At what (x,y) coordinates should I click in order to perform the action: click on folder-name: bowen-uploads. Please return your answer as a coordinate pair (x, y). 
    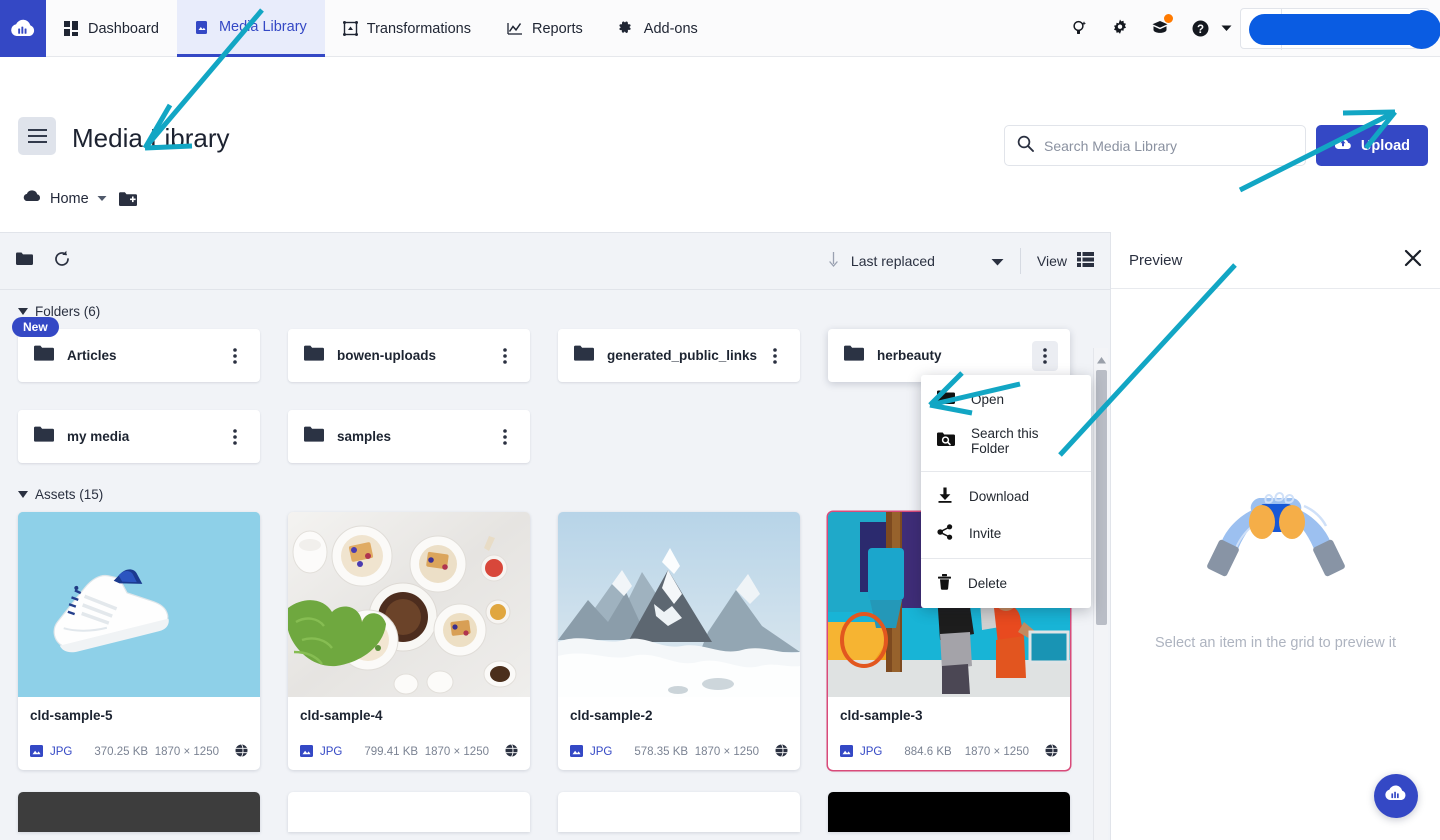
    Looking at the image, I should click on (386, 355).